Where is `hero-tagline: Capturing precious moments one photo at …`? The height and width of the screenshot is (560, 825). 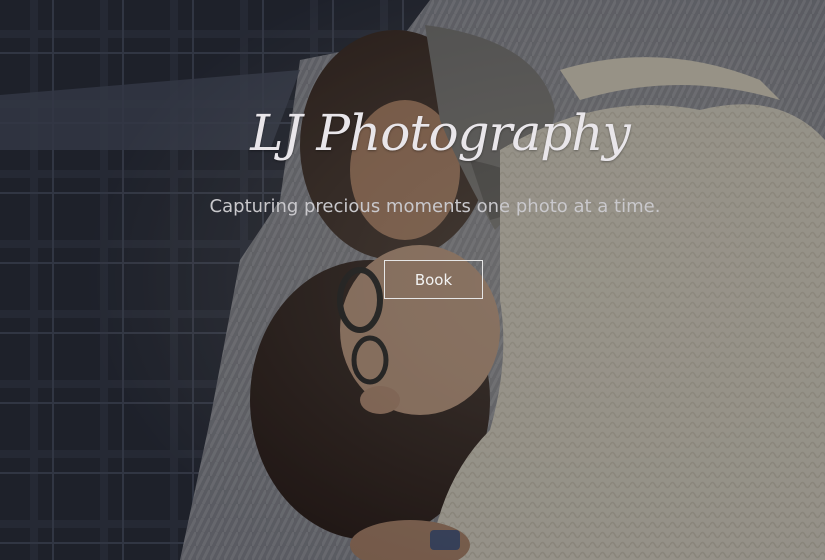
hero-tagline: Capturing precious moments one photo at … is located at coordinates (435, 206).